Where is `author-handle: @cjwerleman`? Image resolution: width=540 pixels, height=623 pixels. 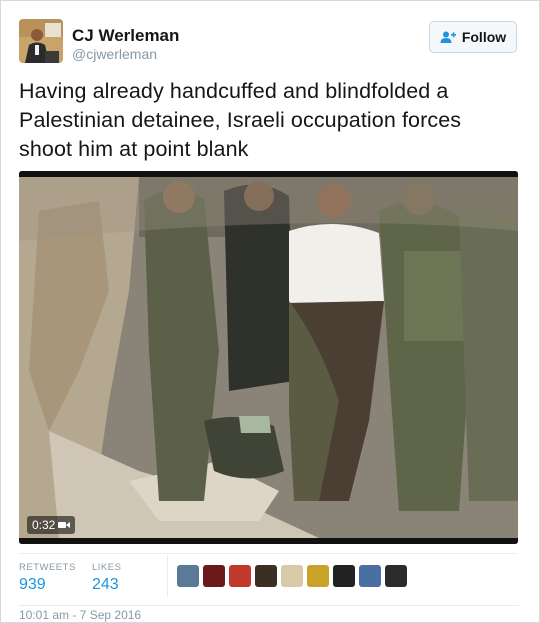
author-handle: @cjwerleman is located at coordinates (114, 54).